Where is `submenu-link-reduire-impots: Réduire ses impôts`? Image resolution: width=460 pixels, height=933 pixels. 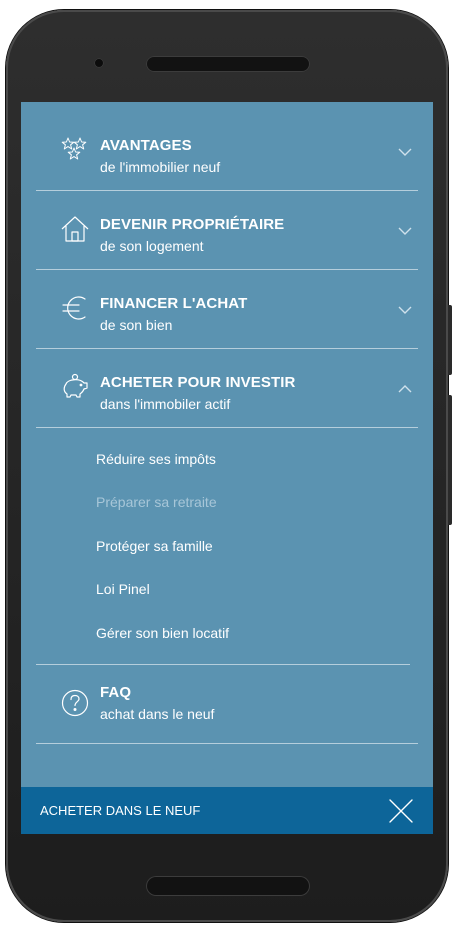 submenu-link-reduire-impots: Réduire ses impôts is located at coordinates (156, 459).